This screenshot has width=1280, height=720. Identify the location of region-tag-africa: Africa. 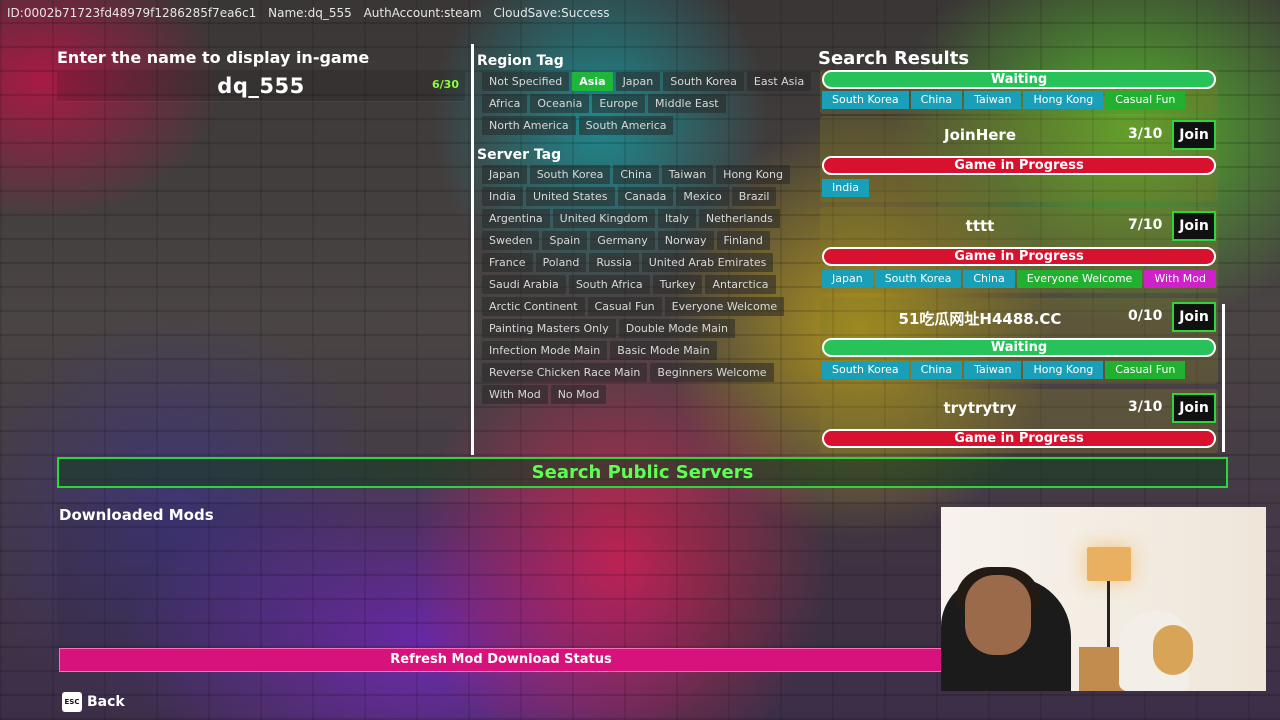
(505, 103).